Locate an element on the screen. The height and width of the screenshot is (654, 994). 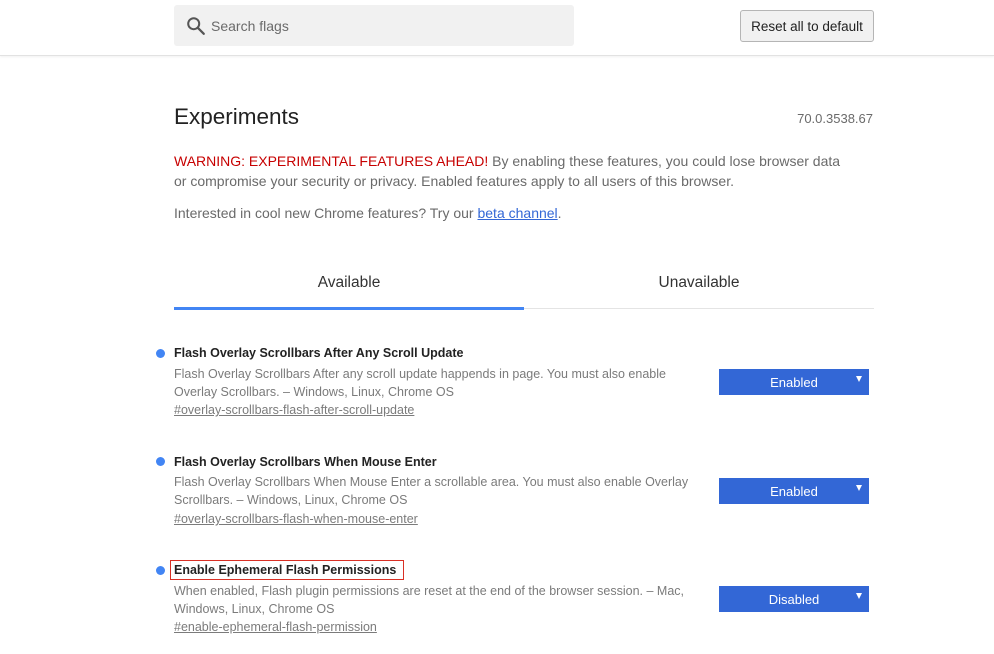
page-title: Experiments is located at coordinates (237, 116).